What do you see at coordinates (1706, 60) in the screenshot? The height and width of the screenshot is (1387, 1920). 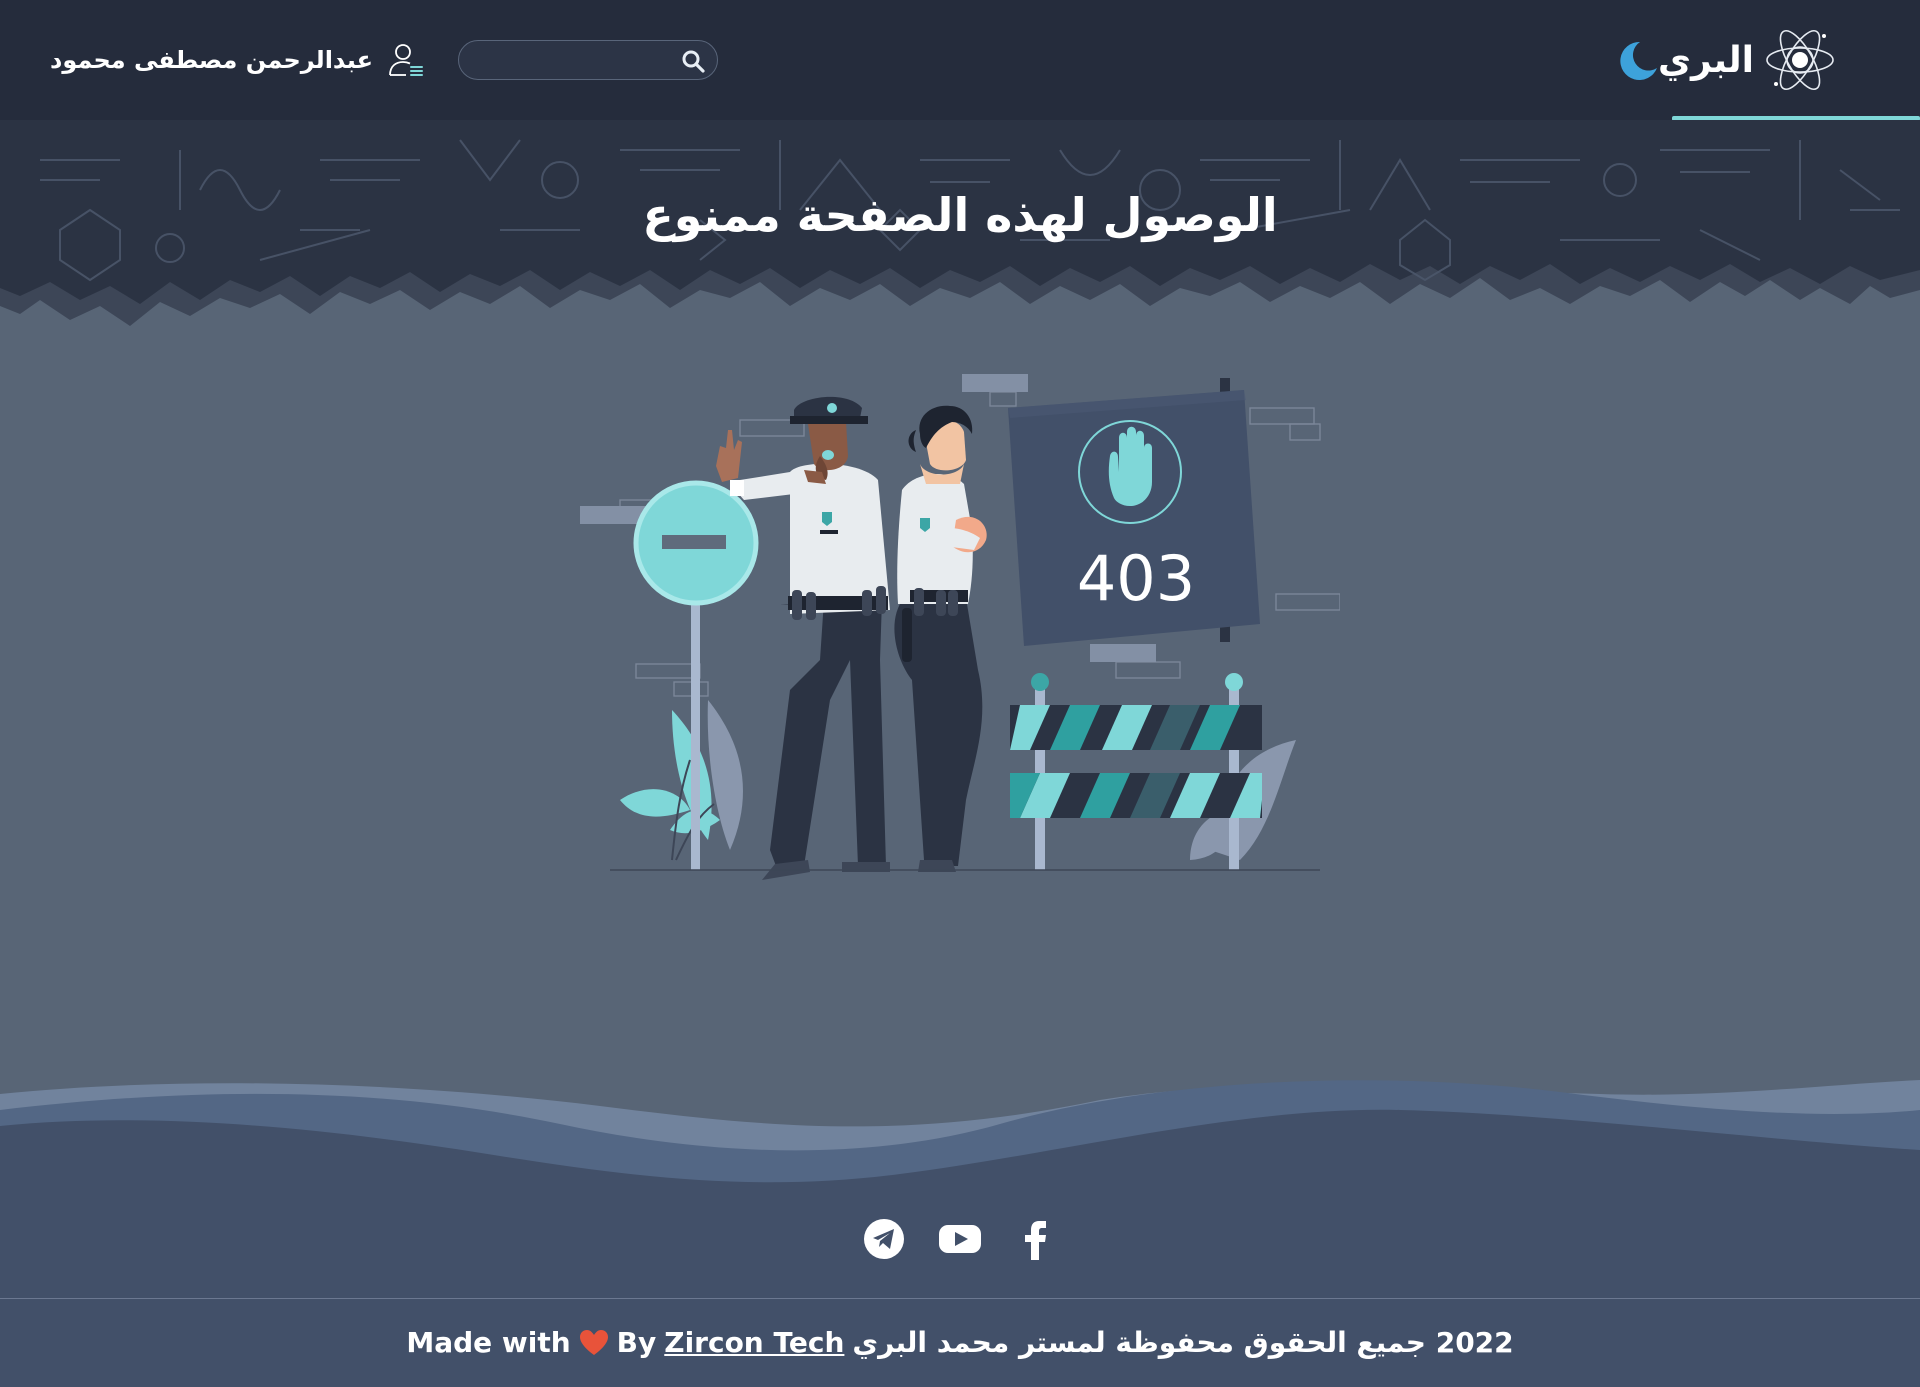 I see `brand-name: البري` at bounding box center [1706, 60].